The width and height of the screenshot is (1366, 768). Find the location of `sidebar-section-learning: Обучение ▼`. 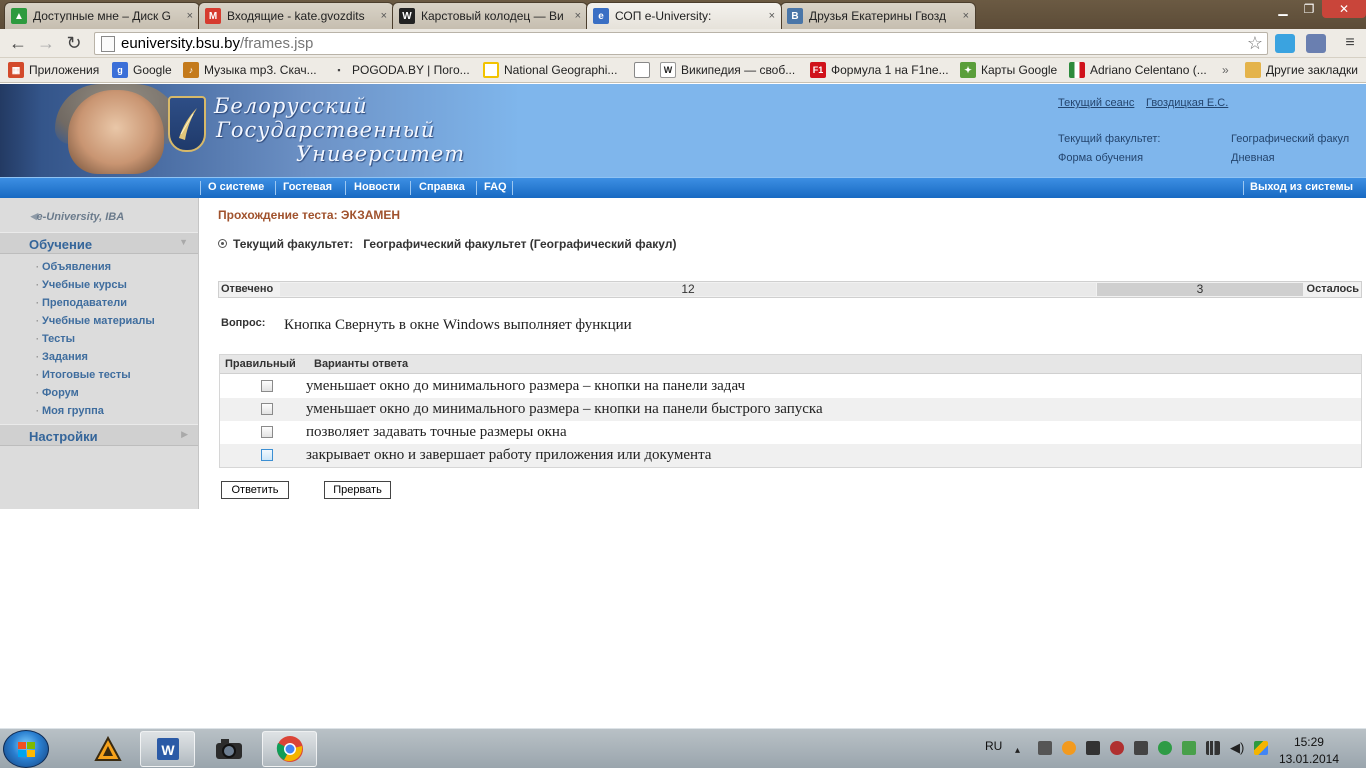

sidebar-section-learning: Обучение ▼ is located at coordinates (99, 243).